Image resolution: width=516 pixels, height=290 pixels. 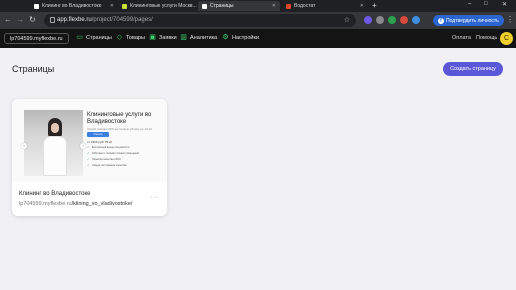 I want to click on minimize-icon: –, so click(x=469, y=4).